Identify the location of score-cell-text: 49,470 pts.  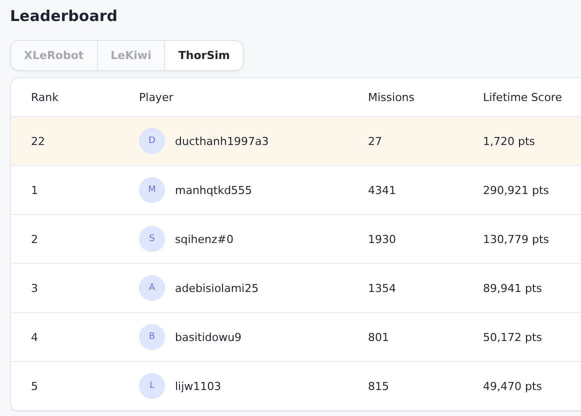
(513, 386).